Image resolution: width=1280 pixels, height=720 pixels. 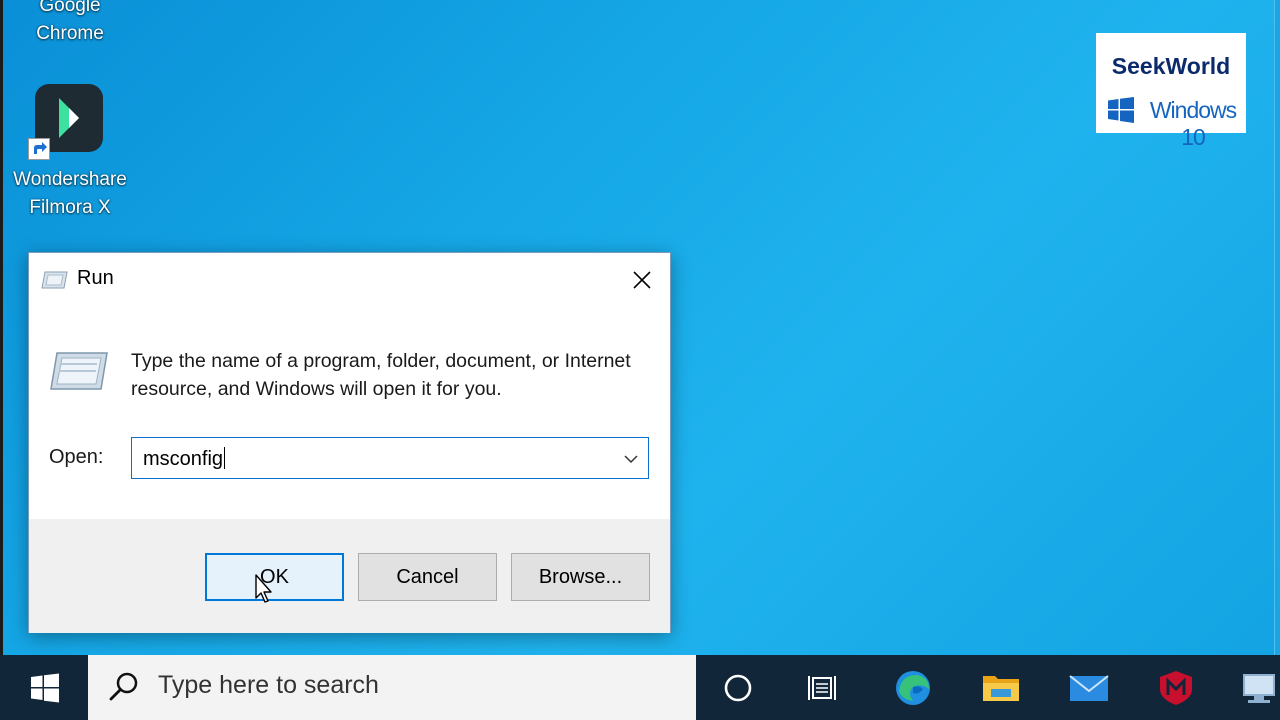 I want to click on windows-logo-icon, so click(x=1121, y=110).